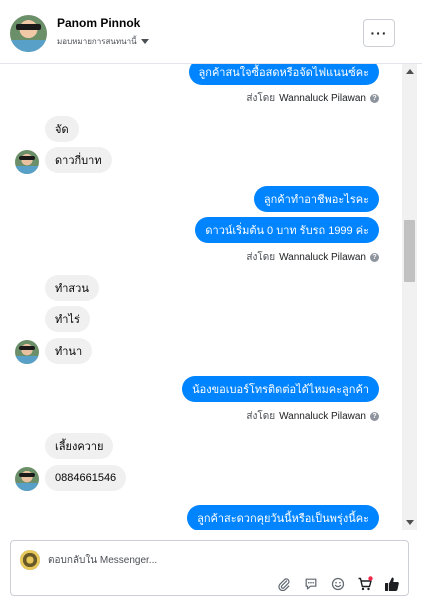 Image resolution: width=422 pixels, height=596 pixels. I want to click on paperclip-icon, so click(284, 584).